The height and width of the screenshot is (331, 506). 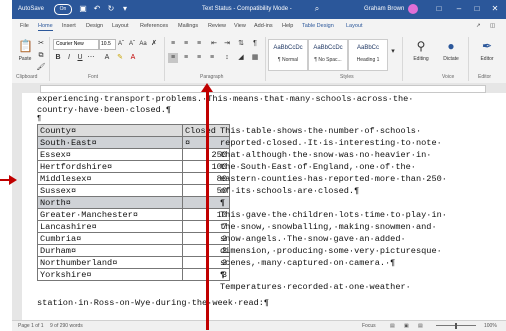 I want to click on tab-home: Home, so click(x=45, y=27).